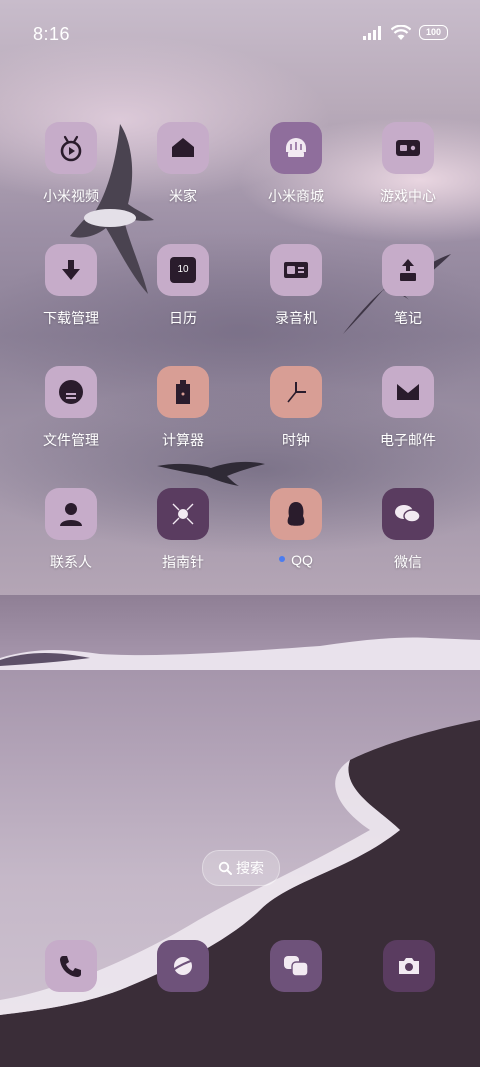  I want to click on app-label: 笔记, so click(408, 318).